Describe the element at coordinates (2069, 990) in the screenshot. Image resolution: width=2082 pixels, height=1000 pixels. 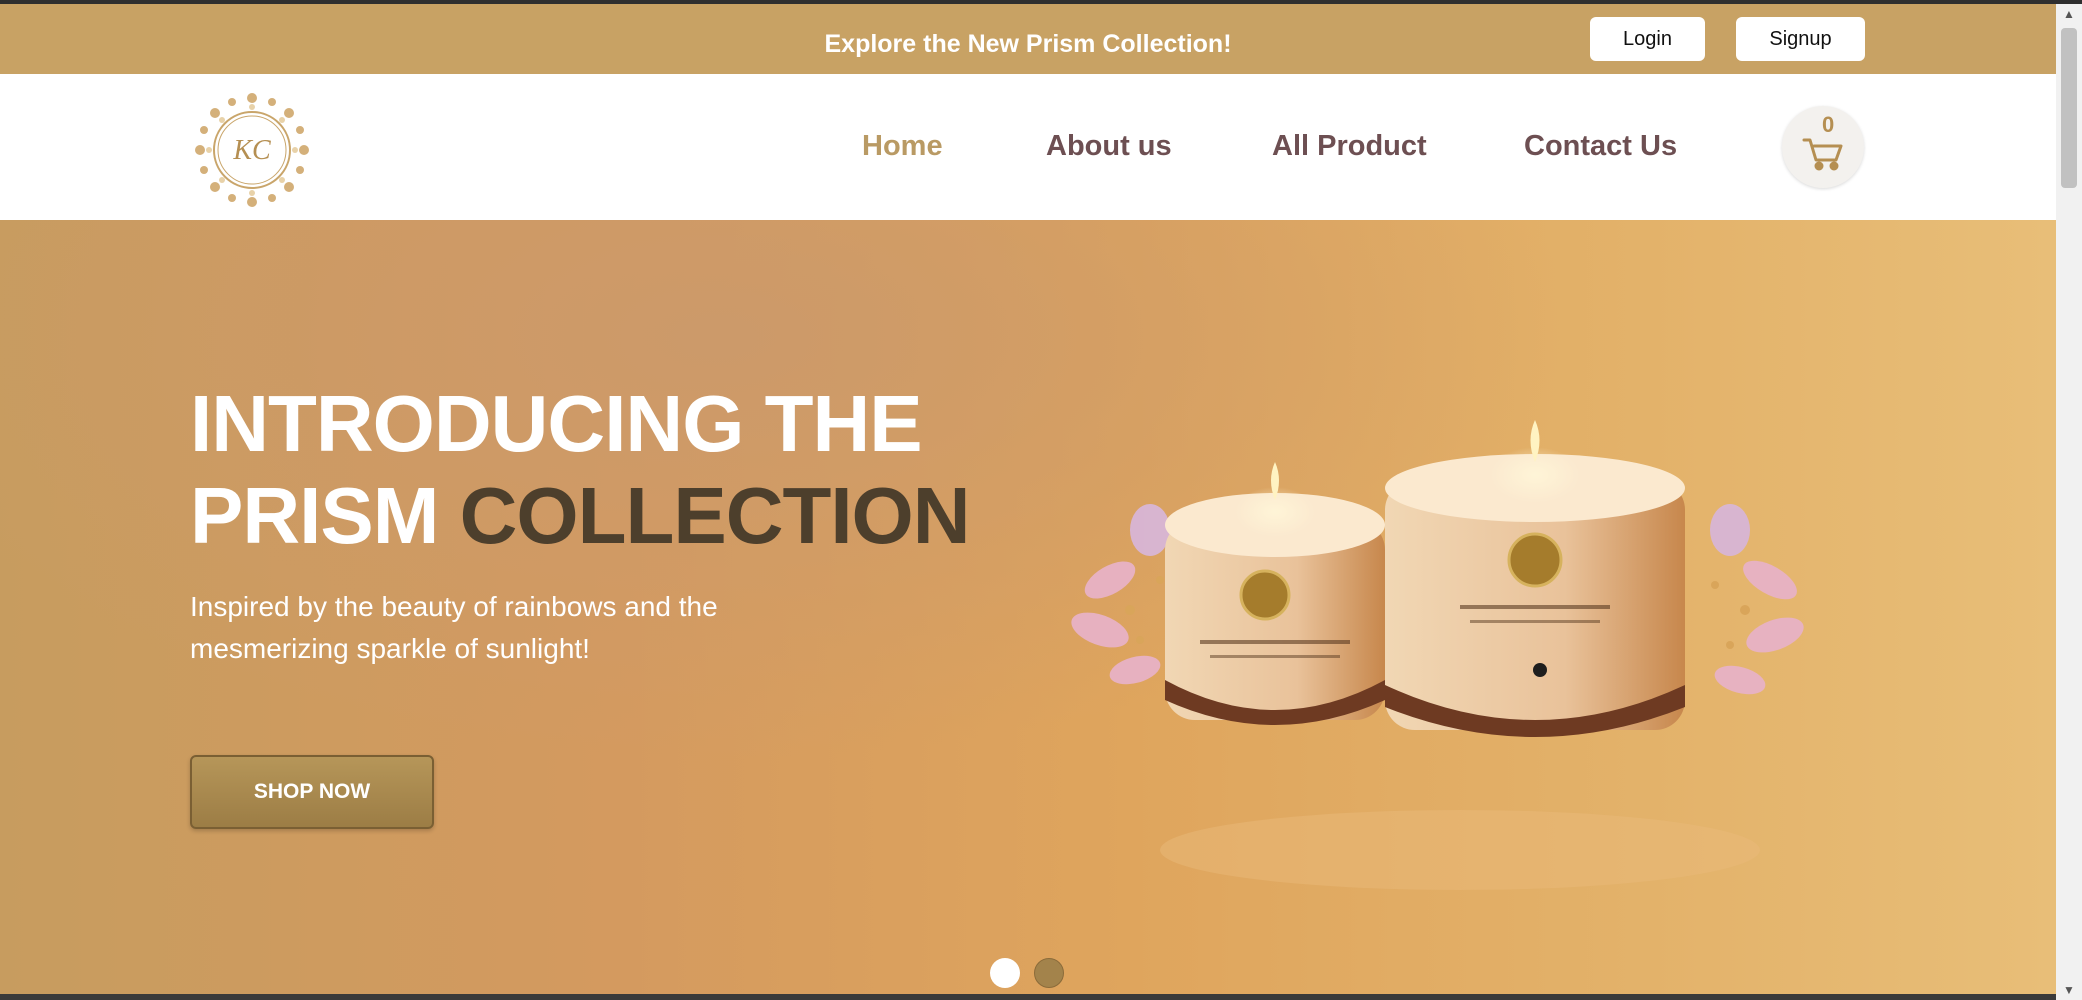
I see `scroll-down-arrow-icon: ▼` at that location.